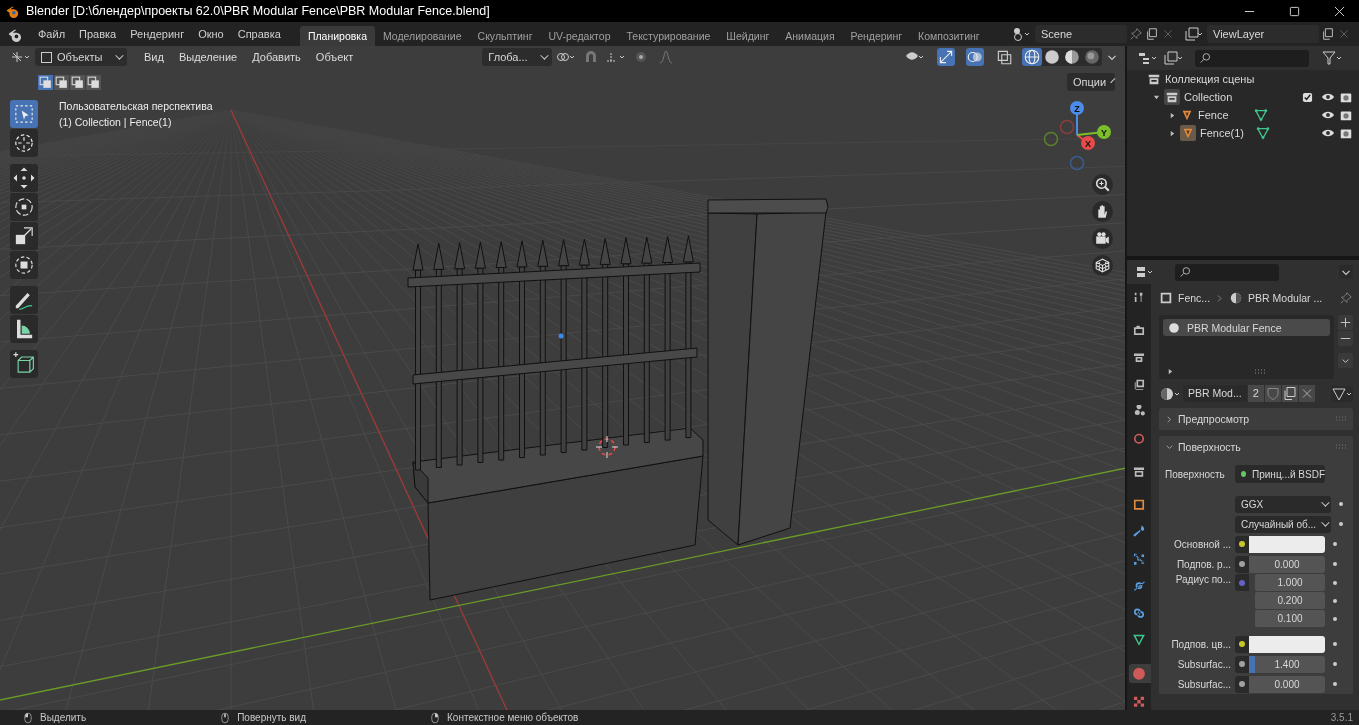 The width and height of the screenshot is (1359, 725). What do you see at coordinates (154, 57) in the screenshot?
I see `menu-item: Вид` at bounding box center [154, 57].